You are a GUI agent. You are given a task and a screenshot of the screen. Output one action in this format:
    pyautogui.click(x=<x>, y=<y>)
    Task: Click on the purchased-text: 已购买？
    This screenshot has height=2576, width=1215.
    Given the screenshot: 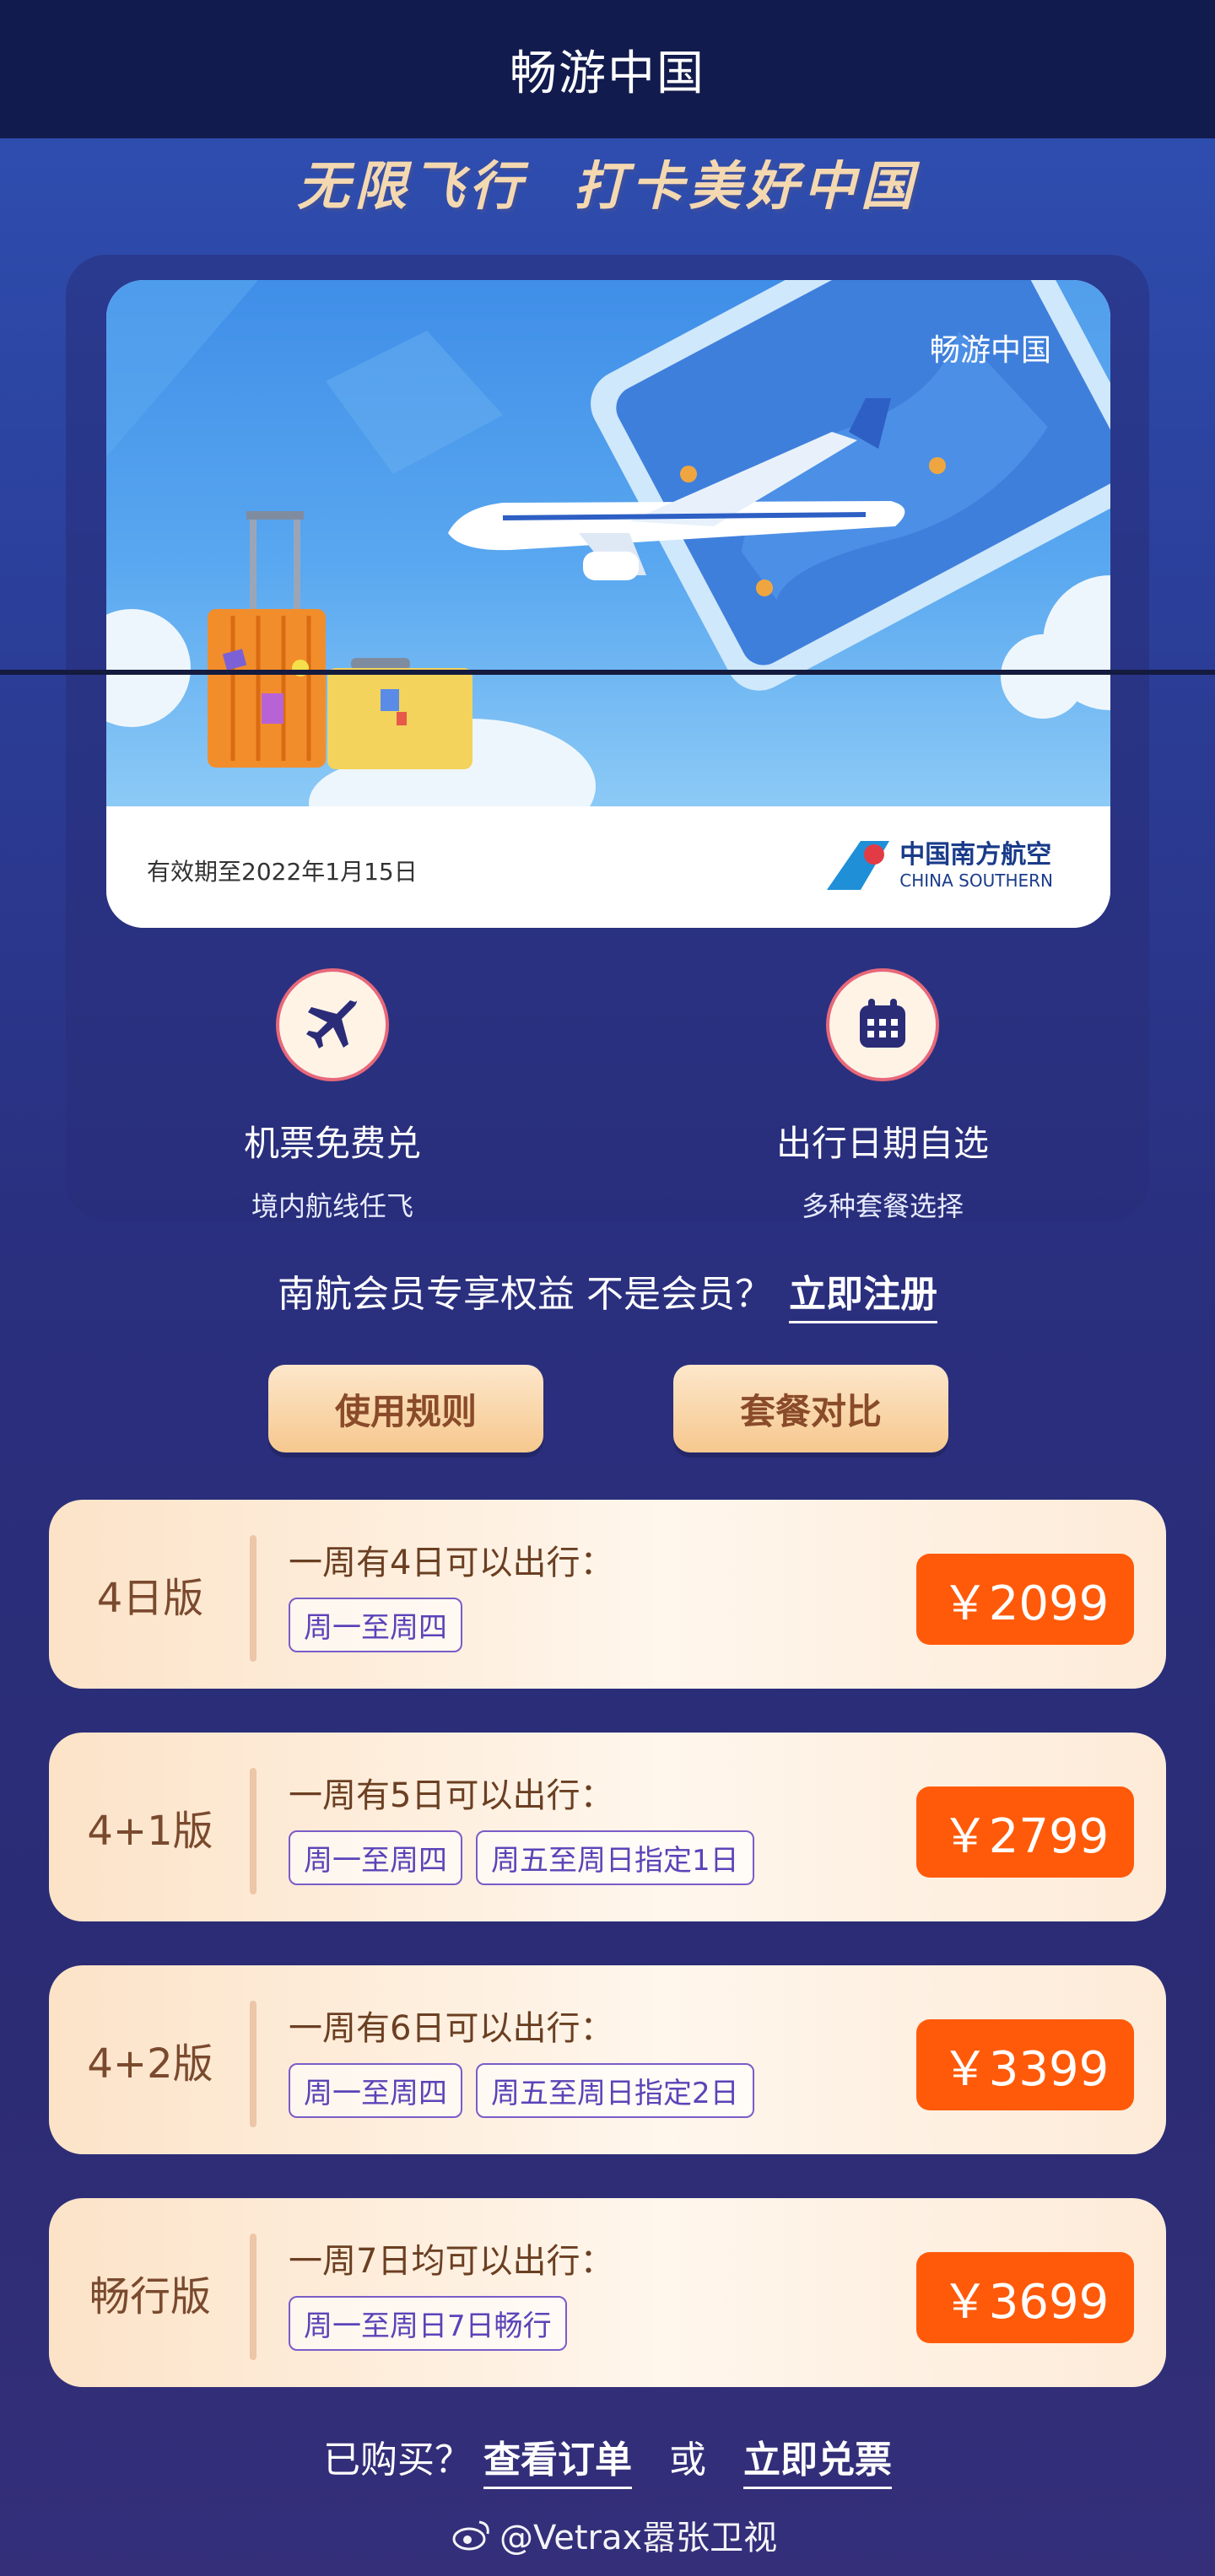 What is the action you would take?
    pyautogui.click(x=397, y=2460)
    